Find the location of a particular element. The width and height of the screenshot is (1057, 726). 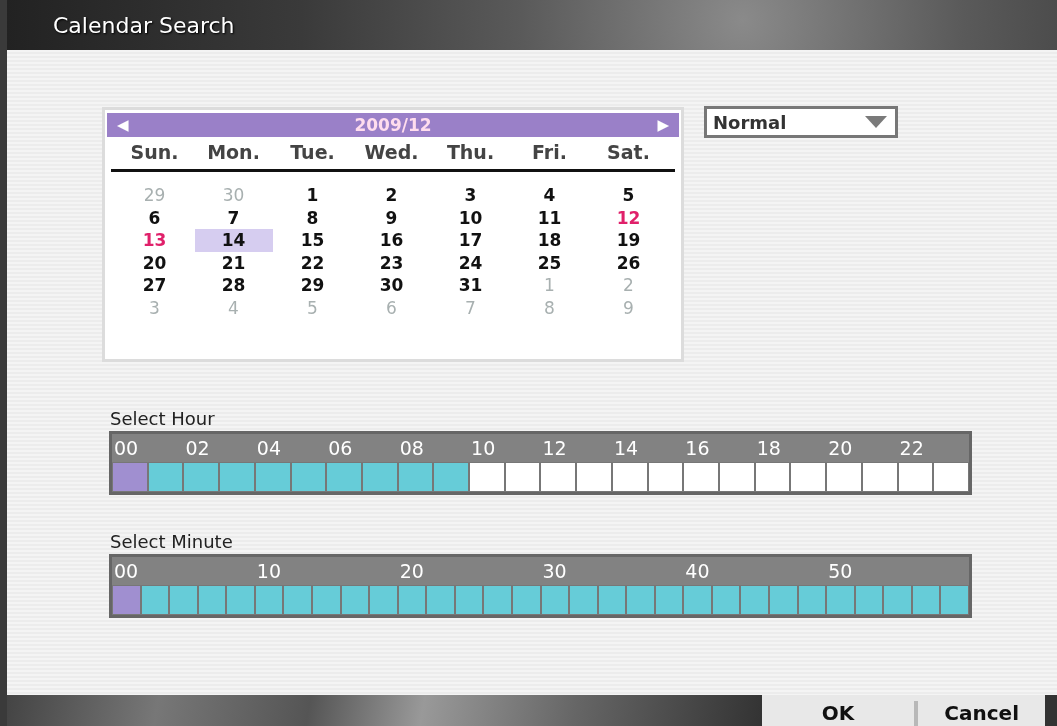

calendar-day: 25 is located at coordinates (549, 262).